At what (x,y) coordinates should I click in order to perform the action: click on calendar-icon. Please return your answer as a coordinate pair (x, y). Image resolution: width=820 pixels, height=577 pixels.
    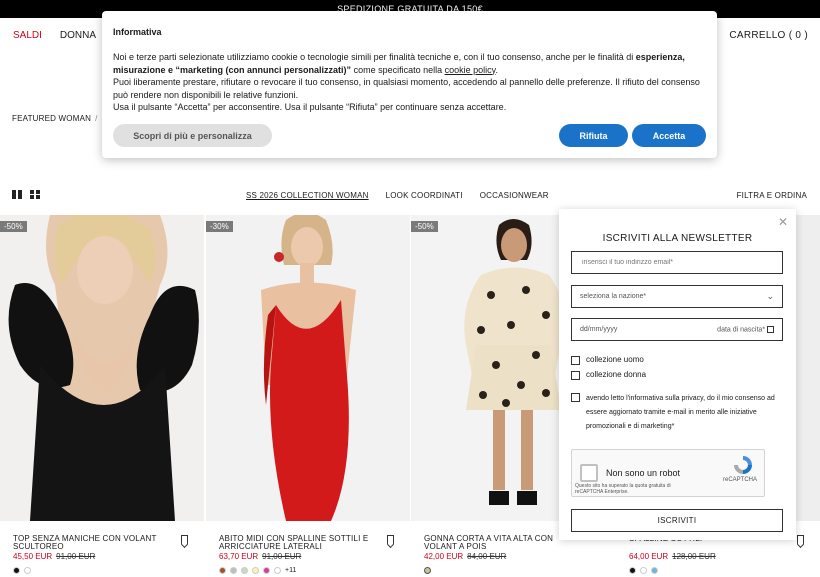
    Looking at the image, I should click on (770, 329).